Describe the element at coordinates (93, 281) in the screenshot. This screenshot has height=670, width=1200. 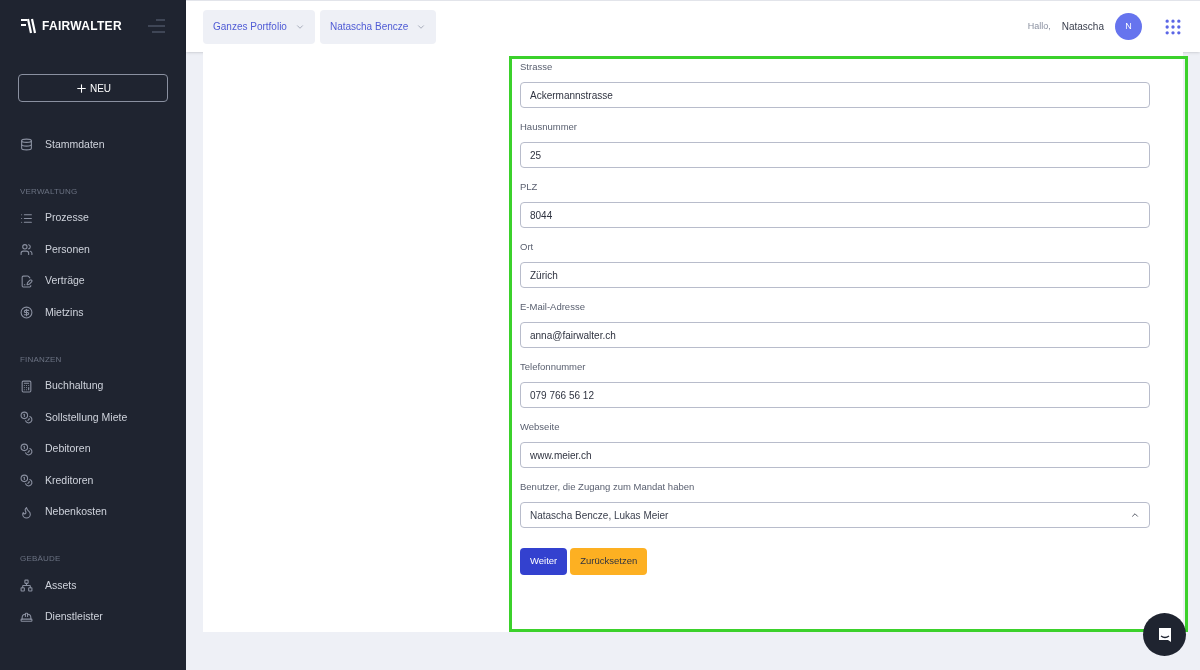
I see `sidebar-item: Verträge` at that location.